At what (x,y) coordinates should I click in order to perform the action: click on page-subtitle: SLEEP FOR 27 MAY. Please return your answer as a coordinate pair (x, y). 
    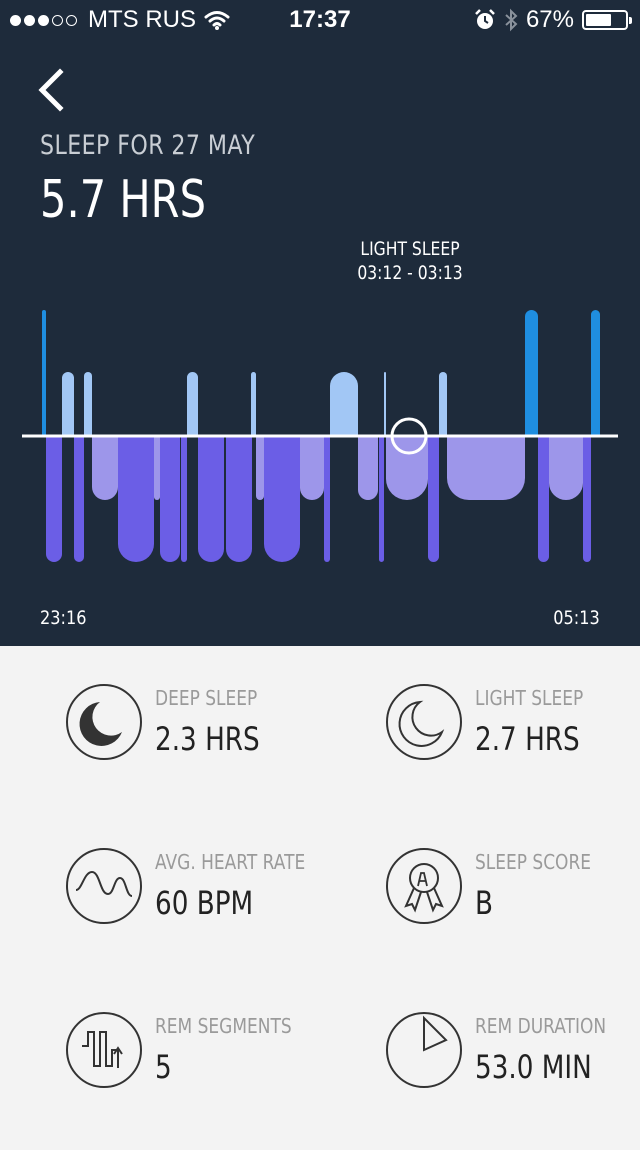
    Looking at the image, I should click on (148, 145).